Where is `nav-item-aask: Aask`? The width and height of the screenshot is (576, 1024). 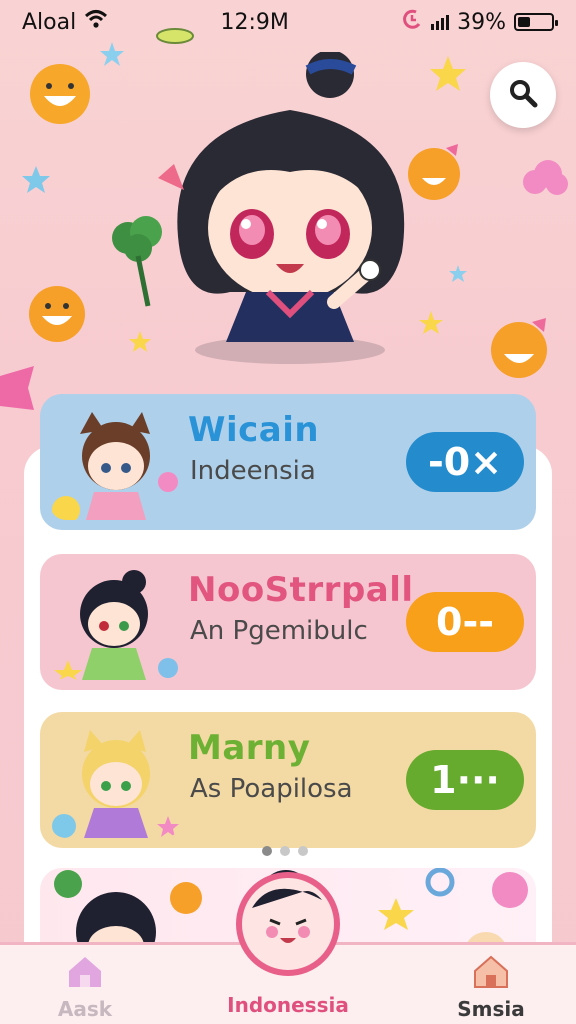
nav-item-aask: Aask is located at coordinates (85, 987).